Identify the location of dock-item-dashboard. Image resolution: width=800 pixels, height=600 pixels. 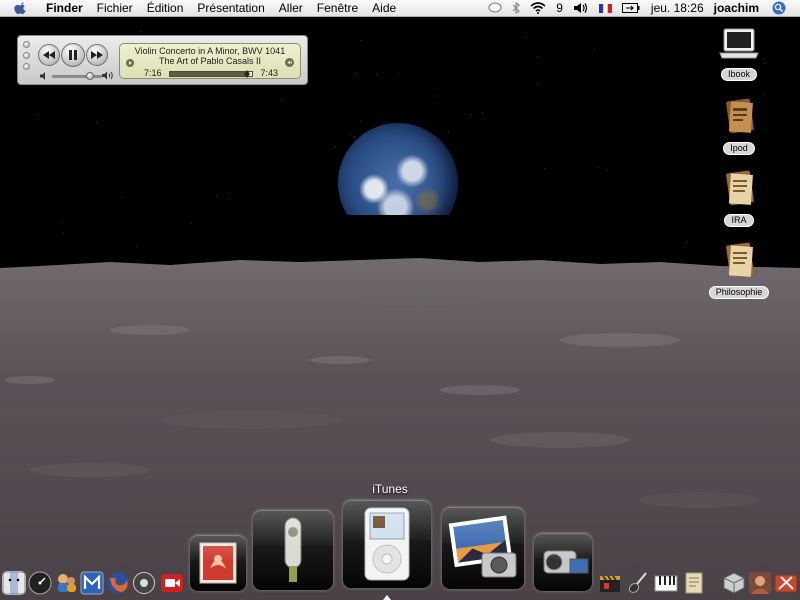
(40, 583).